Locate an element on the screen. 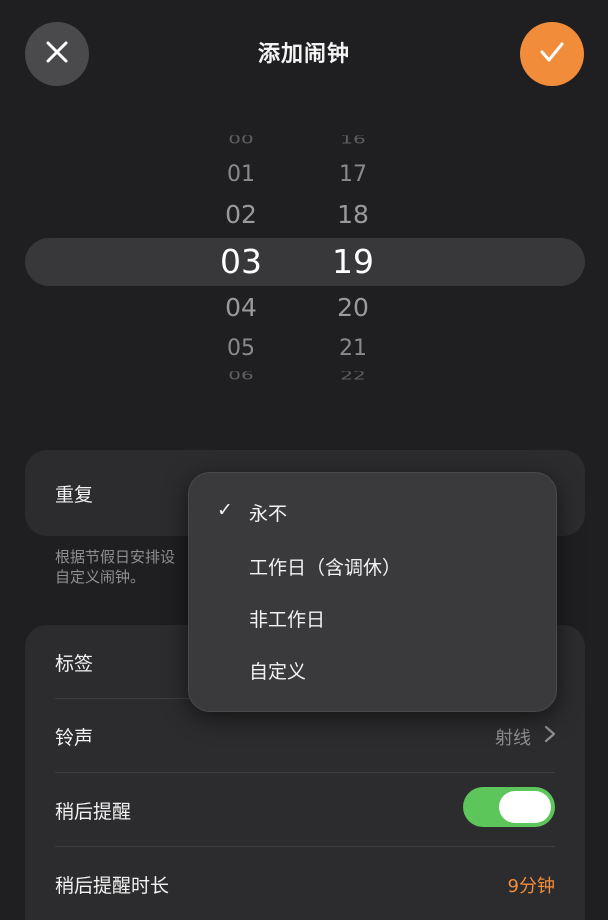 This screenshot has height=920, width=608. minute-option: 18 is located at coordinates (353, 214).